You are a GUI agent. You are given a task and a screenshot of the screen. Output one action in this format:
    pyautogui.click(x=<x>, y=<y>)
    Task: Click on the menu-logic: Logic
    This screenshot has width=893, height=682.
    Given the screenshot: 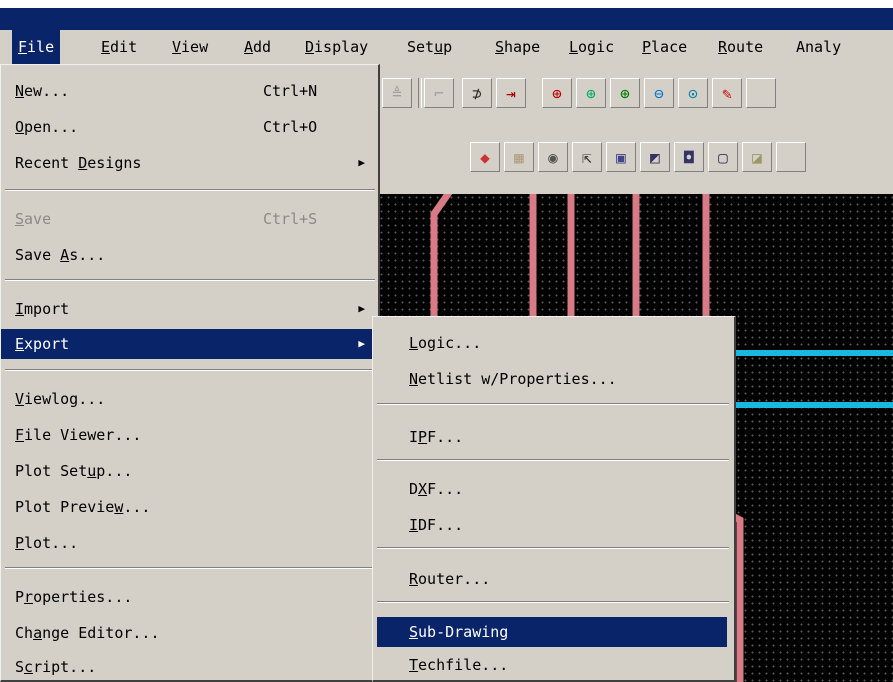 What is the action you would take?
    pyautogui.click(x=591, y=47)
    